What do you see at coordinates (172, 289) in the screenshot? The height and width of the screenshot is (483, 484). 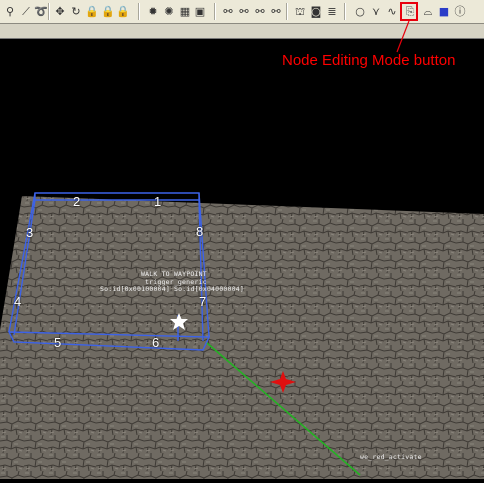 I see `entity-label-ids: So:id[0x00100004] So:id[0x04000004]` at bounding box center [172, 289].